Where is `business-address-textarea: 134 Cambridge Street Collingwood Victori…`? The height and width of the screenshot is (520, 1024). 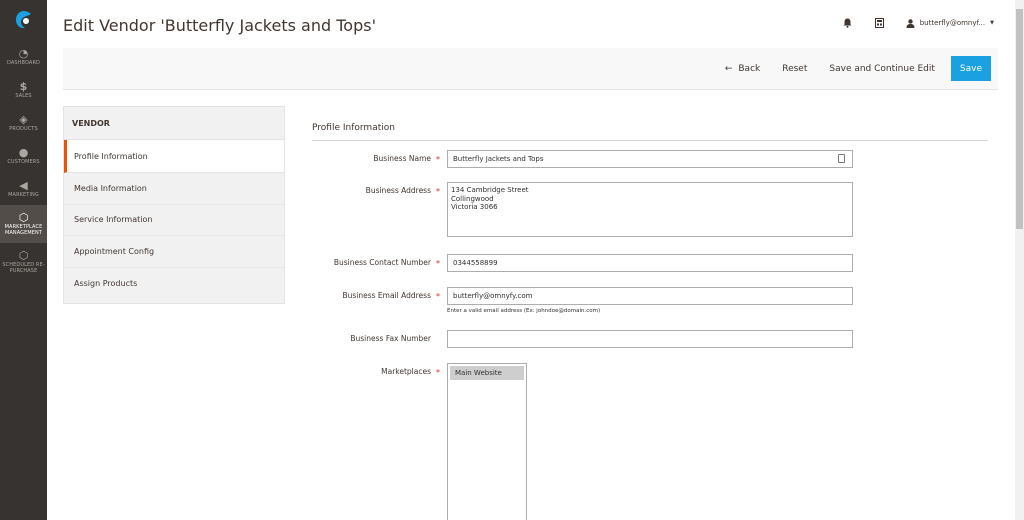 business-address-textarea: 134 Cambridge Street Collingwood Victori… is located at coordinates (650, 209).